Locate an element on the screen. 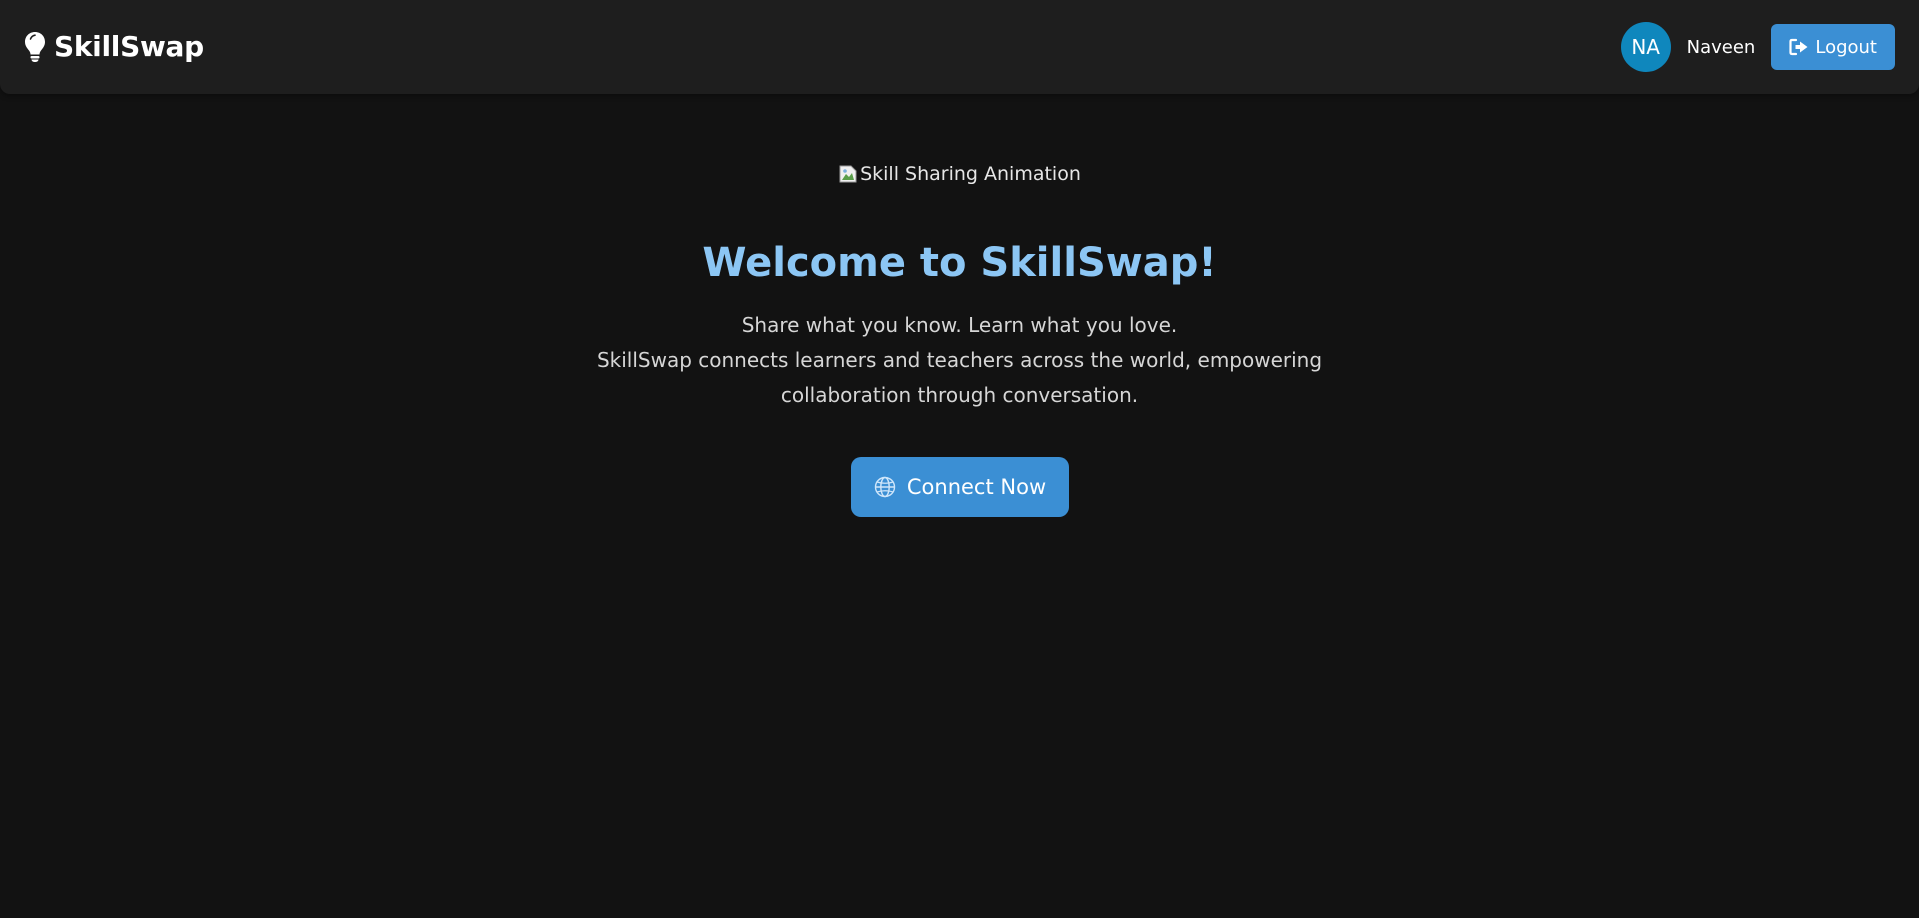  globe-icon is located at coordinates (885, 487).